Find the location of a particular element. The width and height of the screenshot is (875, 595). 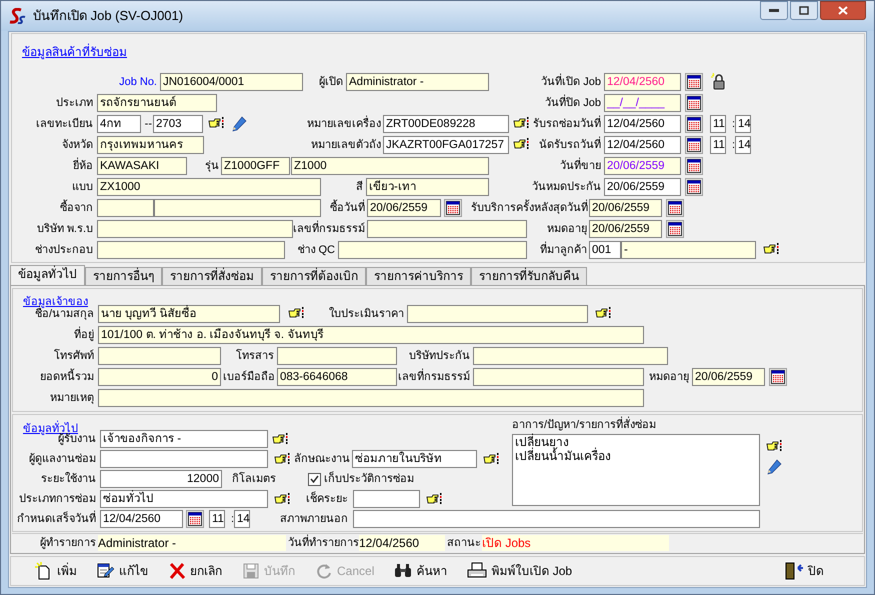

tab: ข้อมูลทั่วไป is located at coordinates (47, 275).